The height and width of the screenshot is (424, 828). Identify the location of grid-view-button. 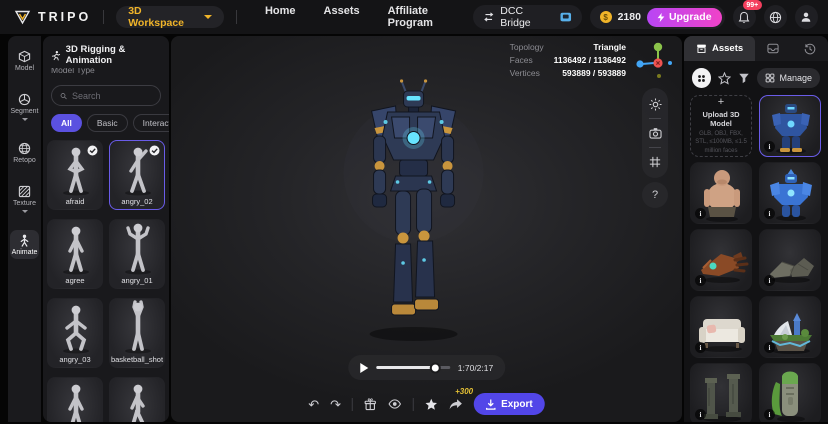
(655, 162).